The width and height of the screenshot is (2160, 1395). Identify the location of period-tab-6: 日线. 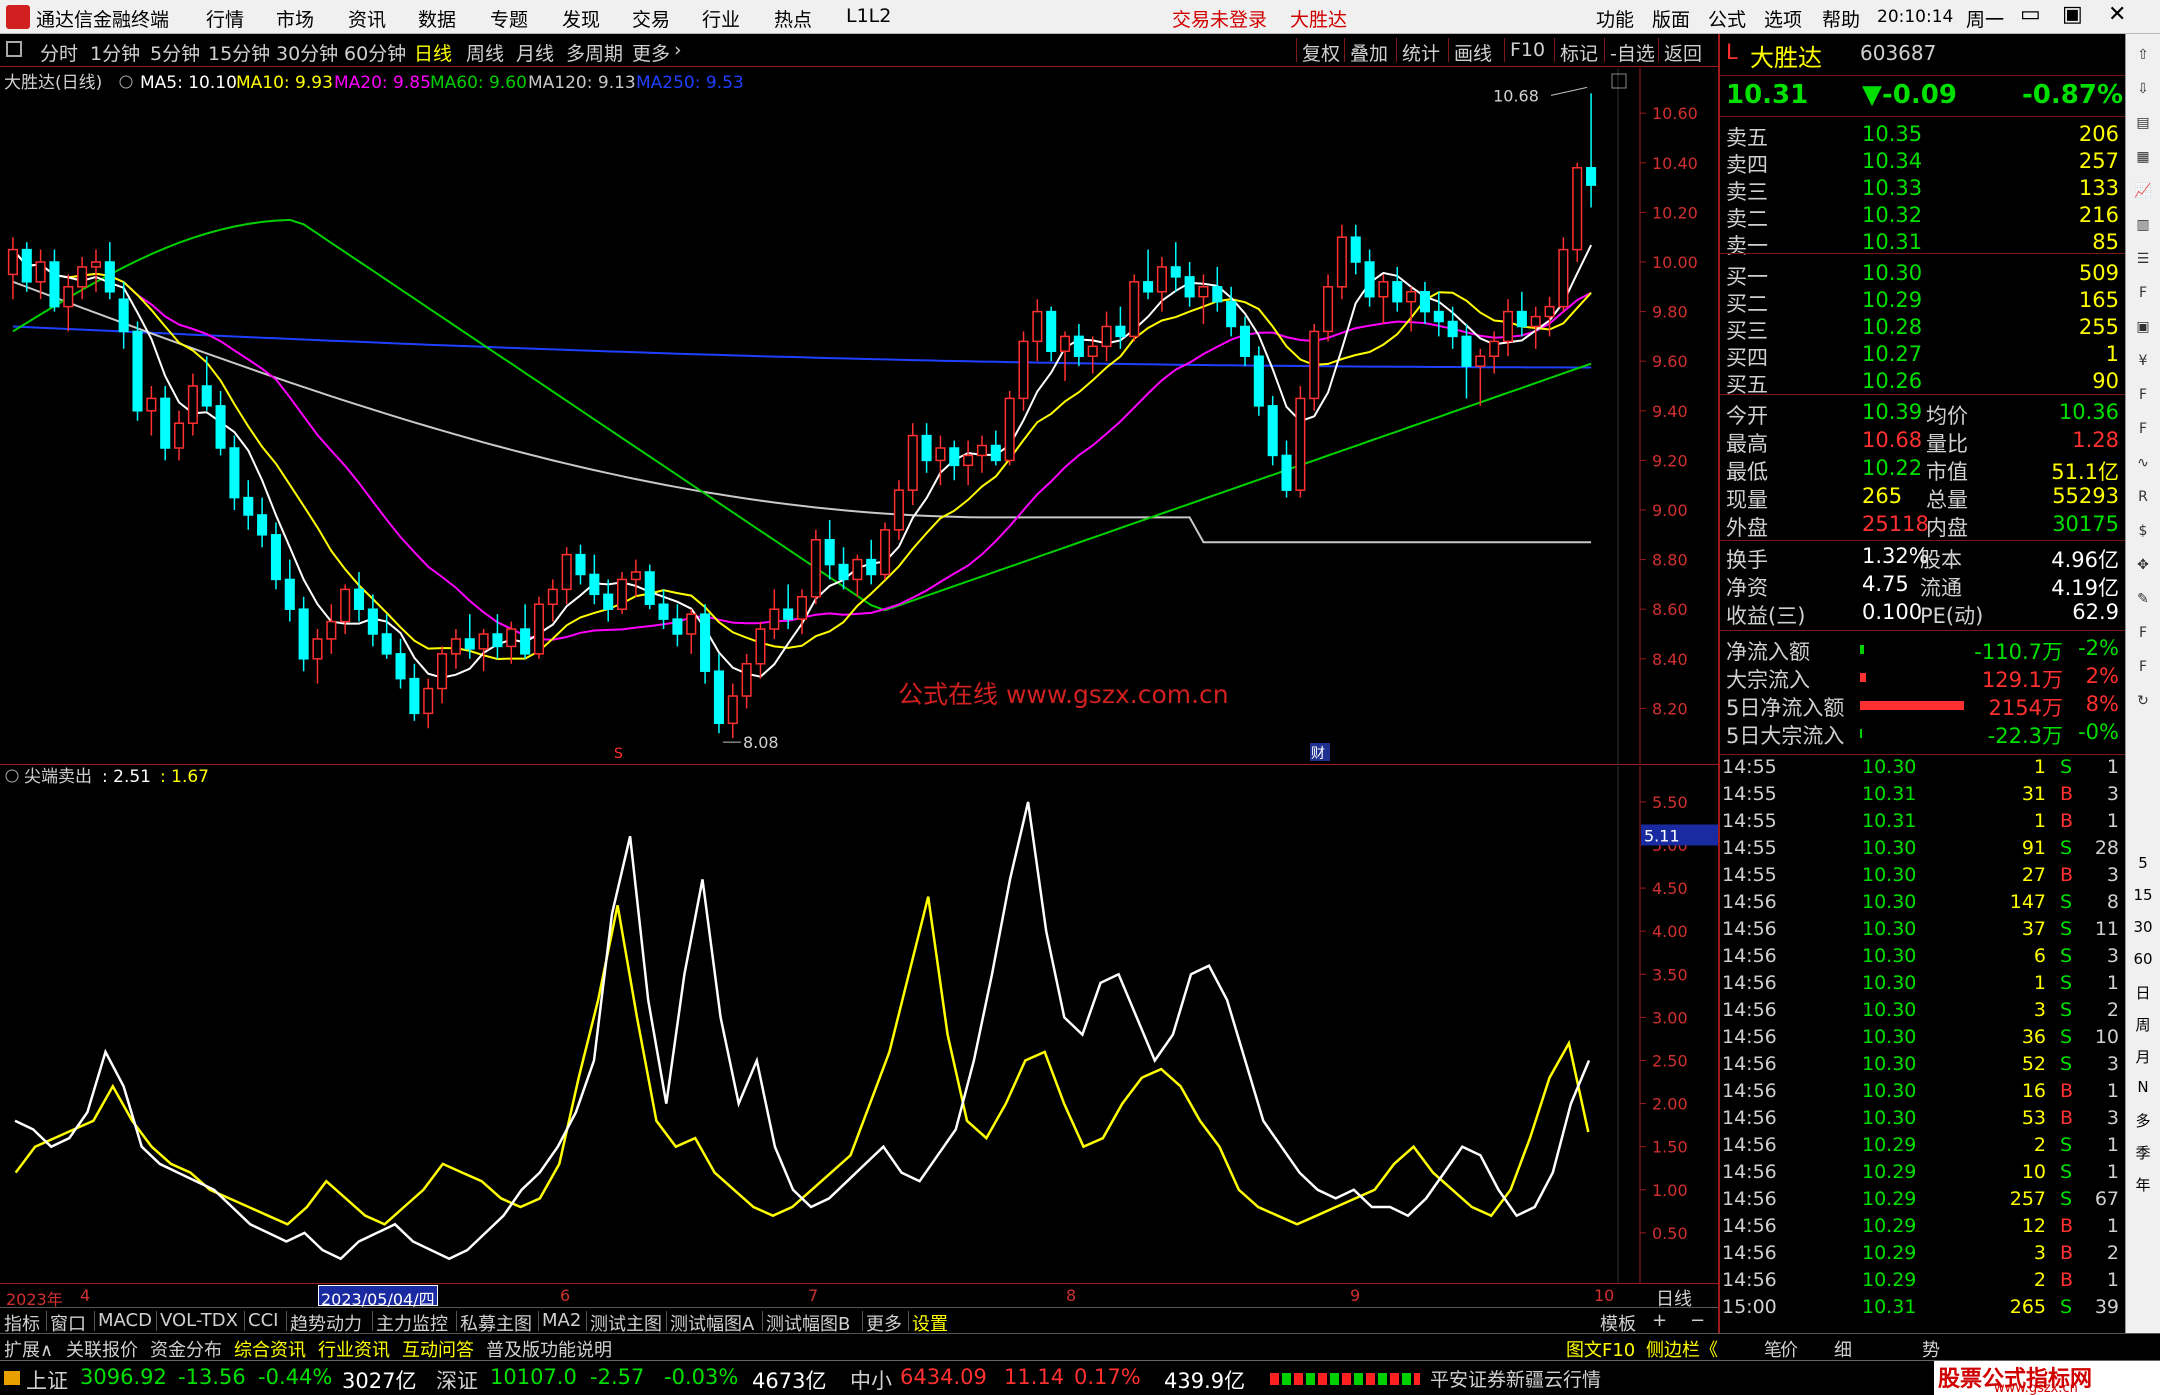
(433, 52).